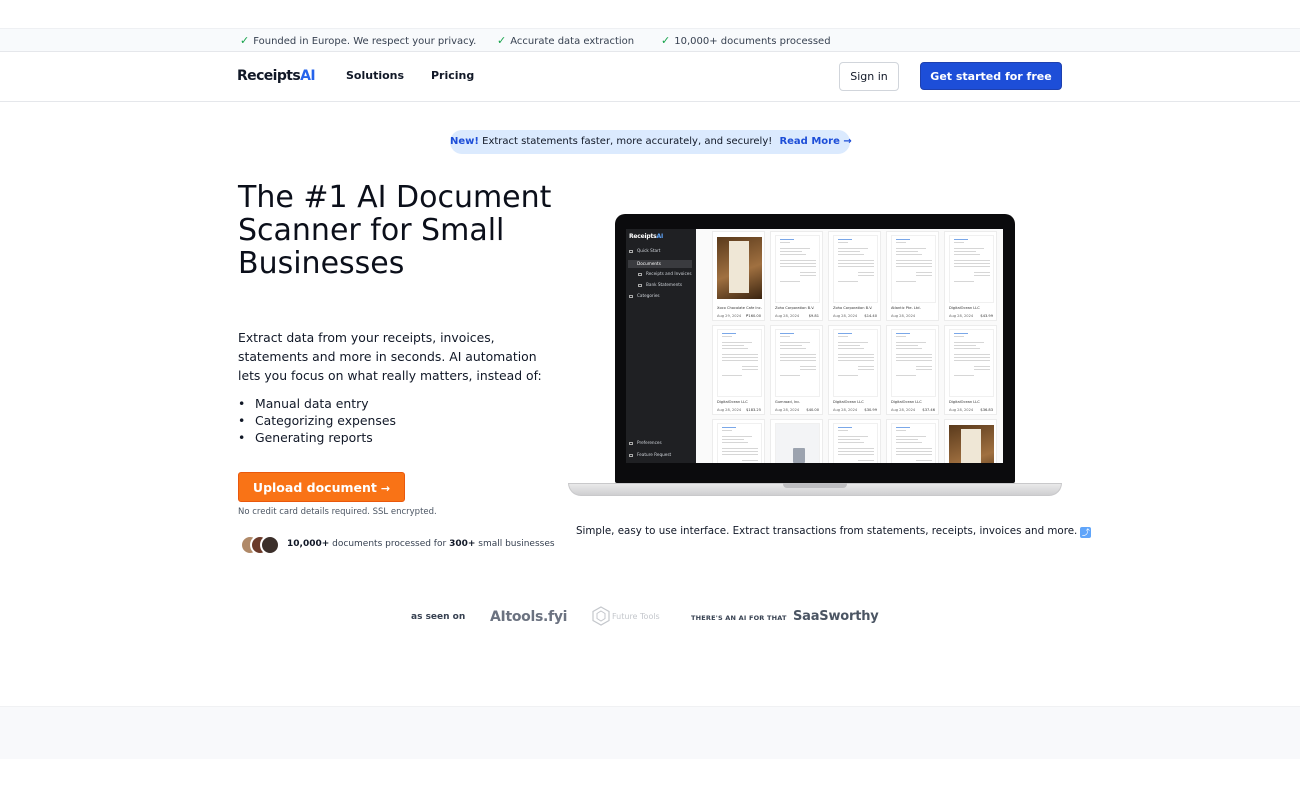 Image resolution: width=1300 pixels, height=788 pixels. Describe the element at coordinates (836, 616) in the screenshot. I see `saasworthy-logo: SaaSworthy` at that location.